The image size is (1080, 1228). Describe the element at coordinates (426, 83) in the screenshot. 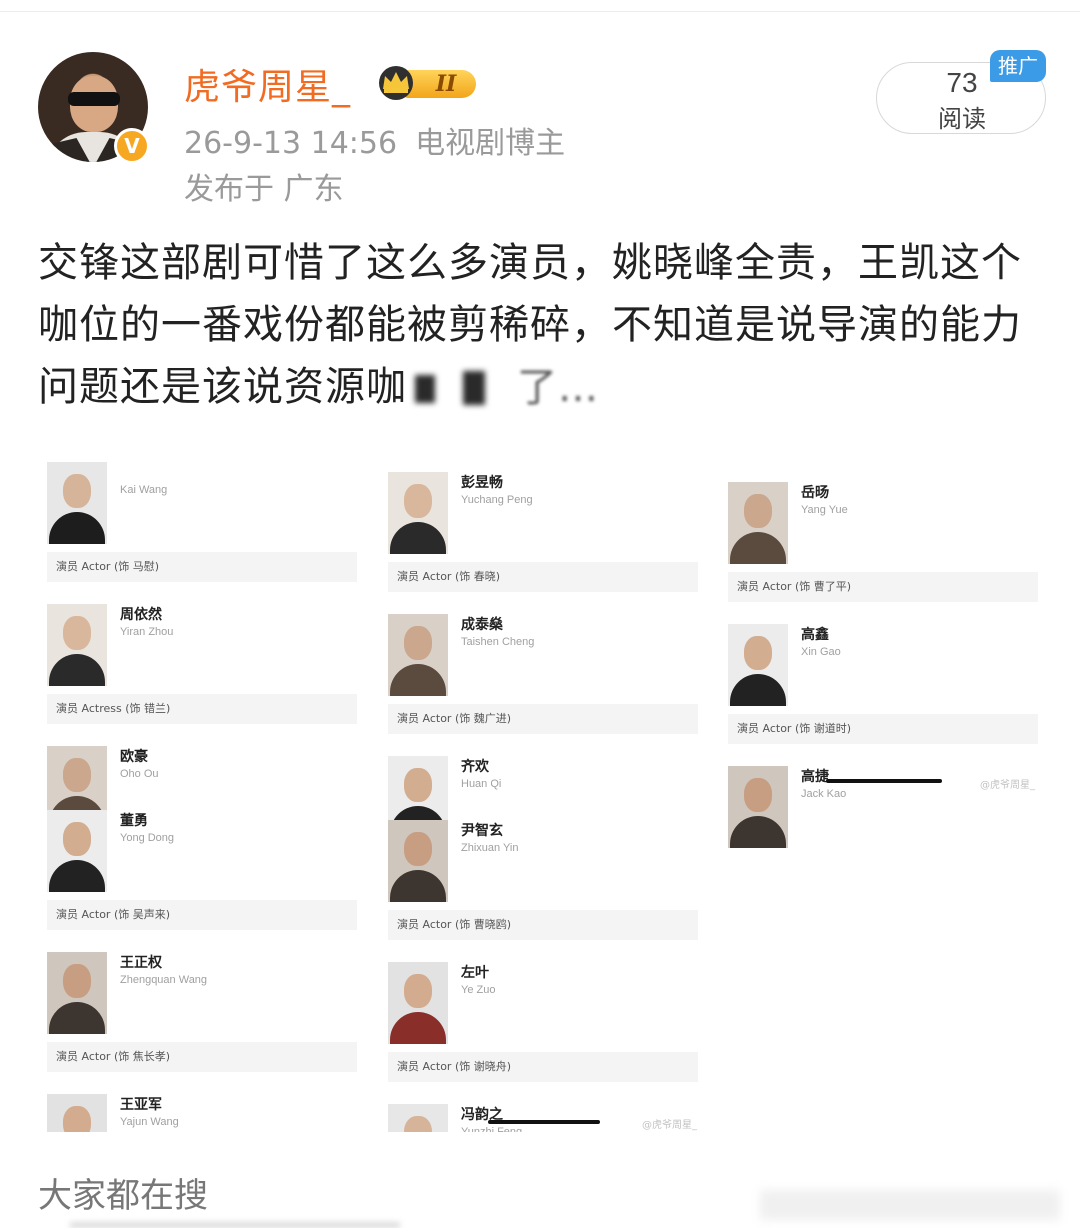

I see `member-level-badge: II` at that location.